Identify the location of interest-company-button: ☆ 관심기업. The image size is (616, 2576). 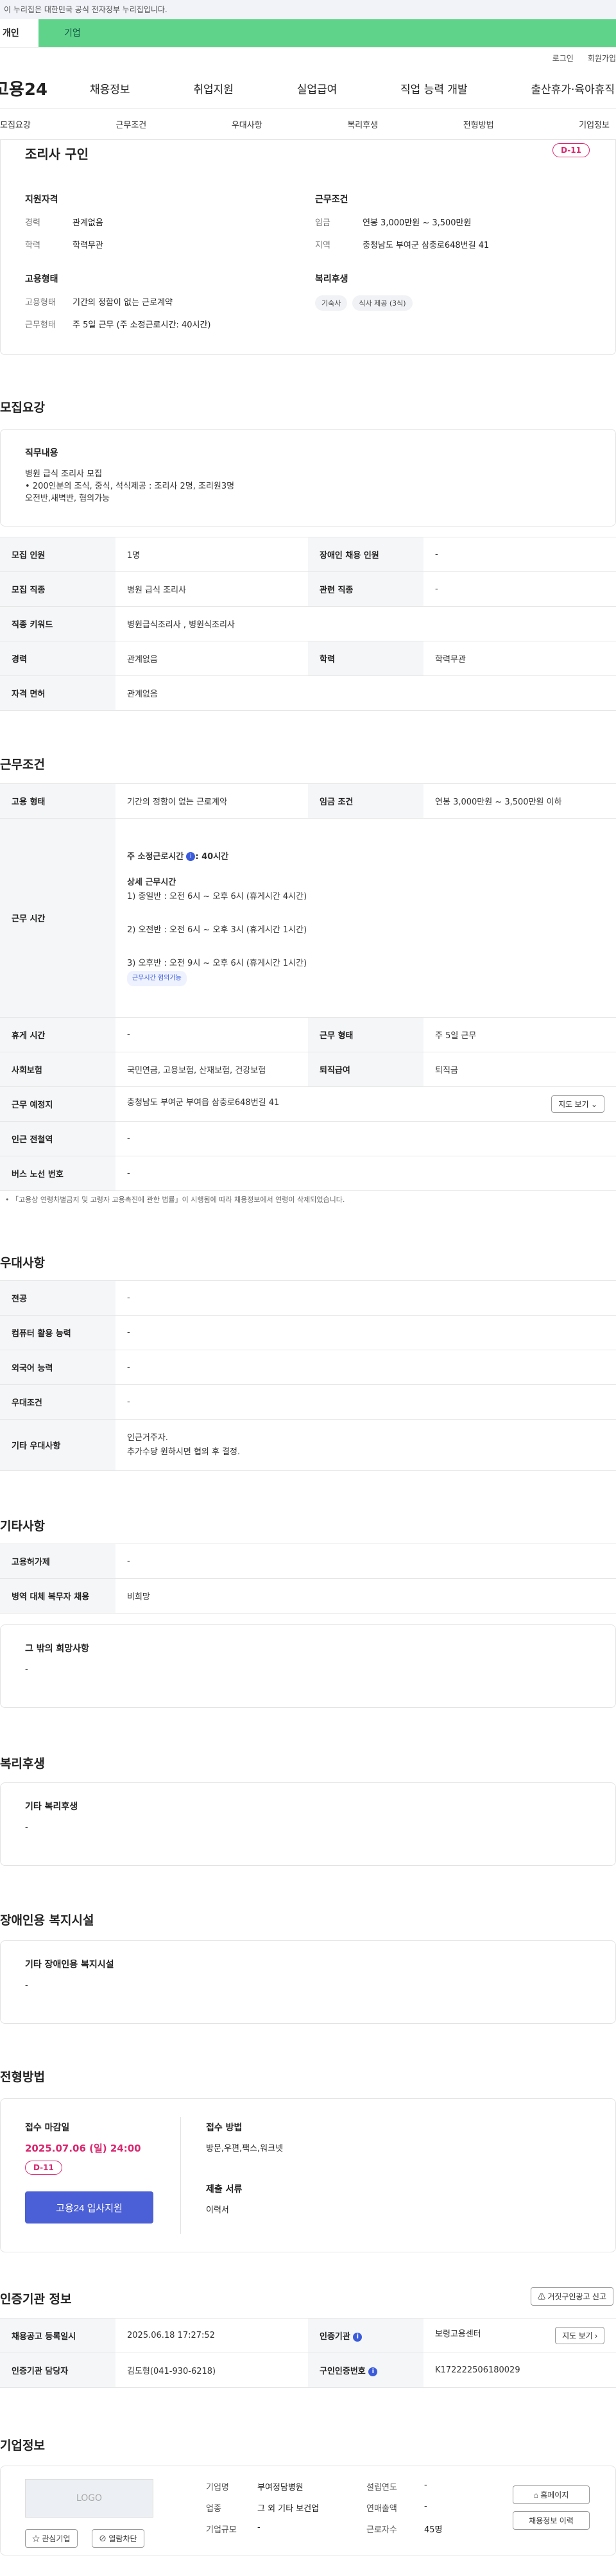
(52, 2538).